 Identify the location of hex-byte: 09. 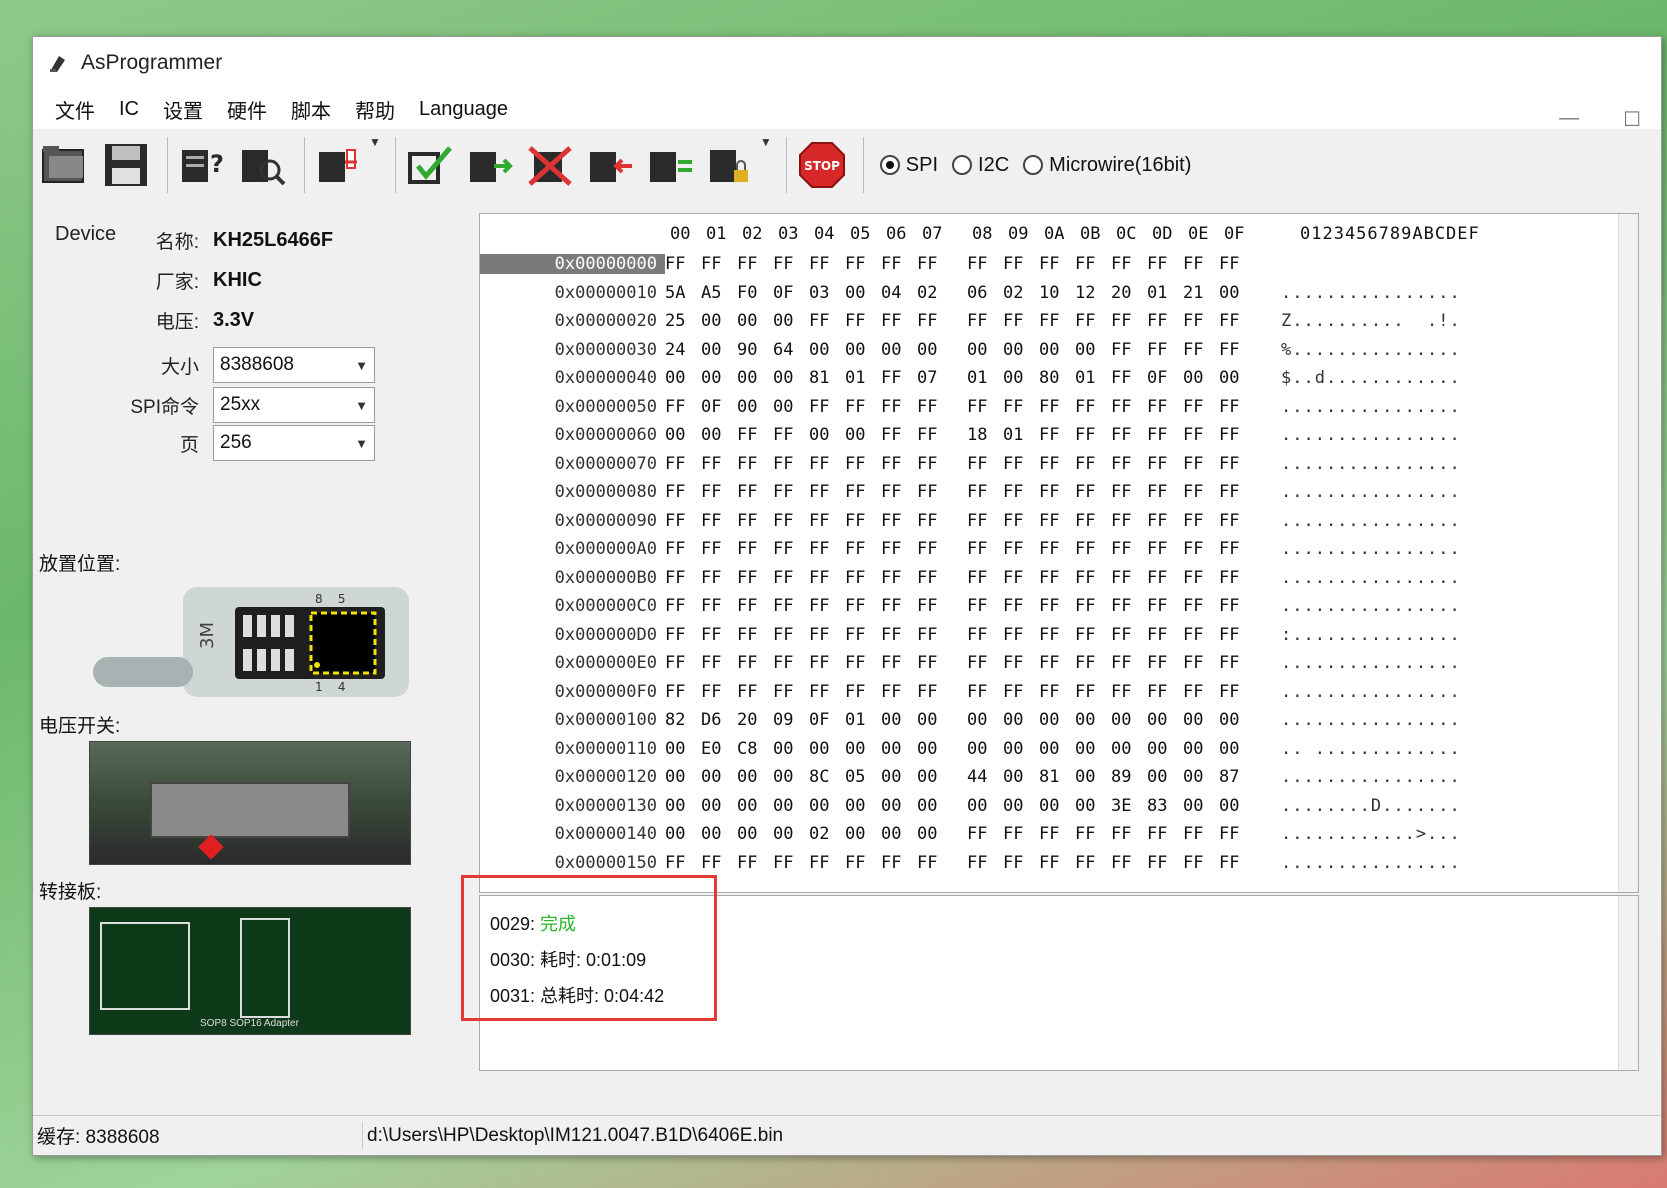
(791, 720).